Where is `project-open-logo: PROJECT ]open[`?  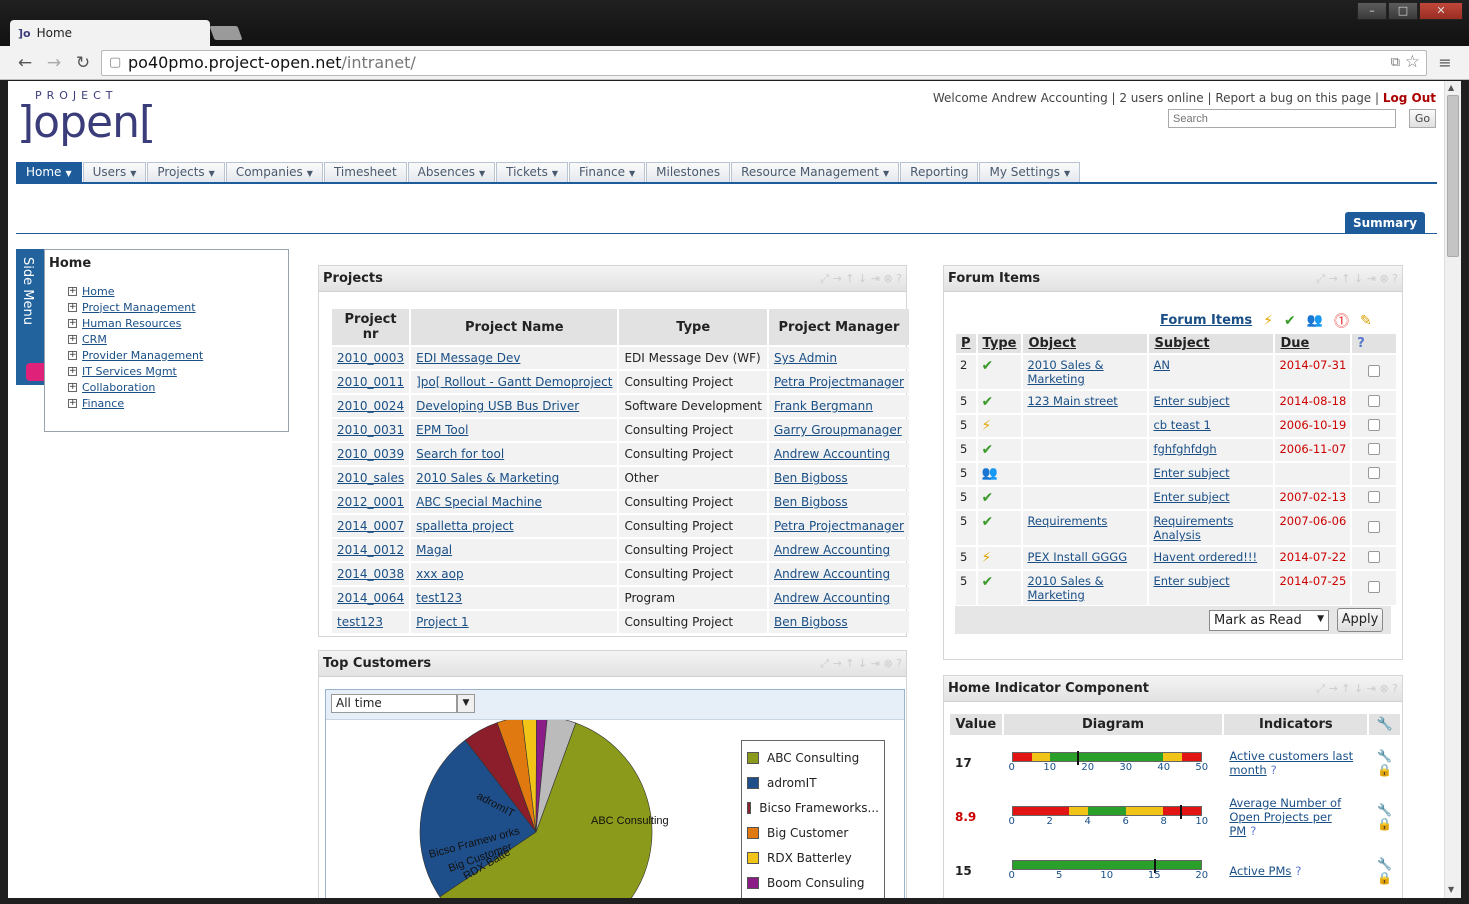 project-open-logo: PROJECT ]open[ is located at coordinates (97, 119).